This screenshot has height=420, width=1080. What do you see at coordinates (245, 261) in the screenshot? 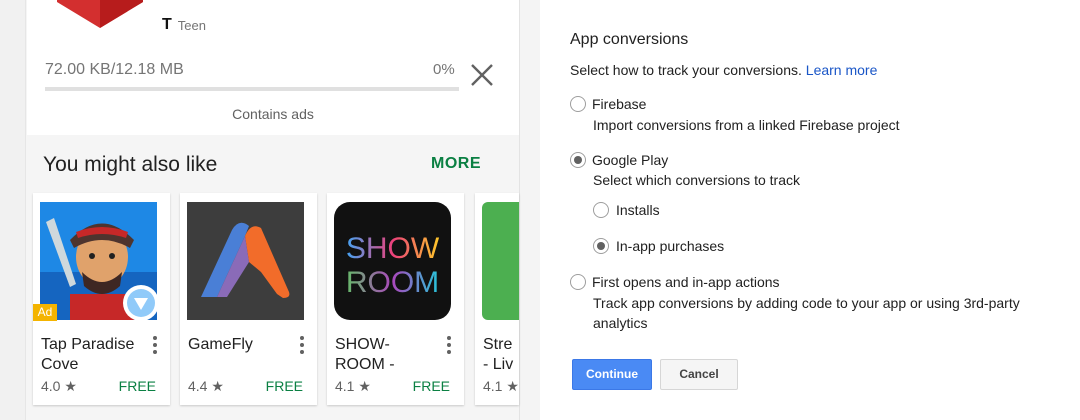
I see `gamefly-app-icon` at bounding box center [245, 261].